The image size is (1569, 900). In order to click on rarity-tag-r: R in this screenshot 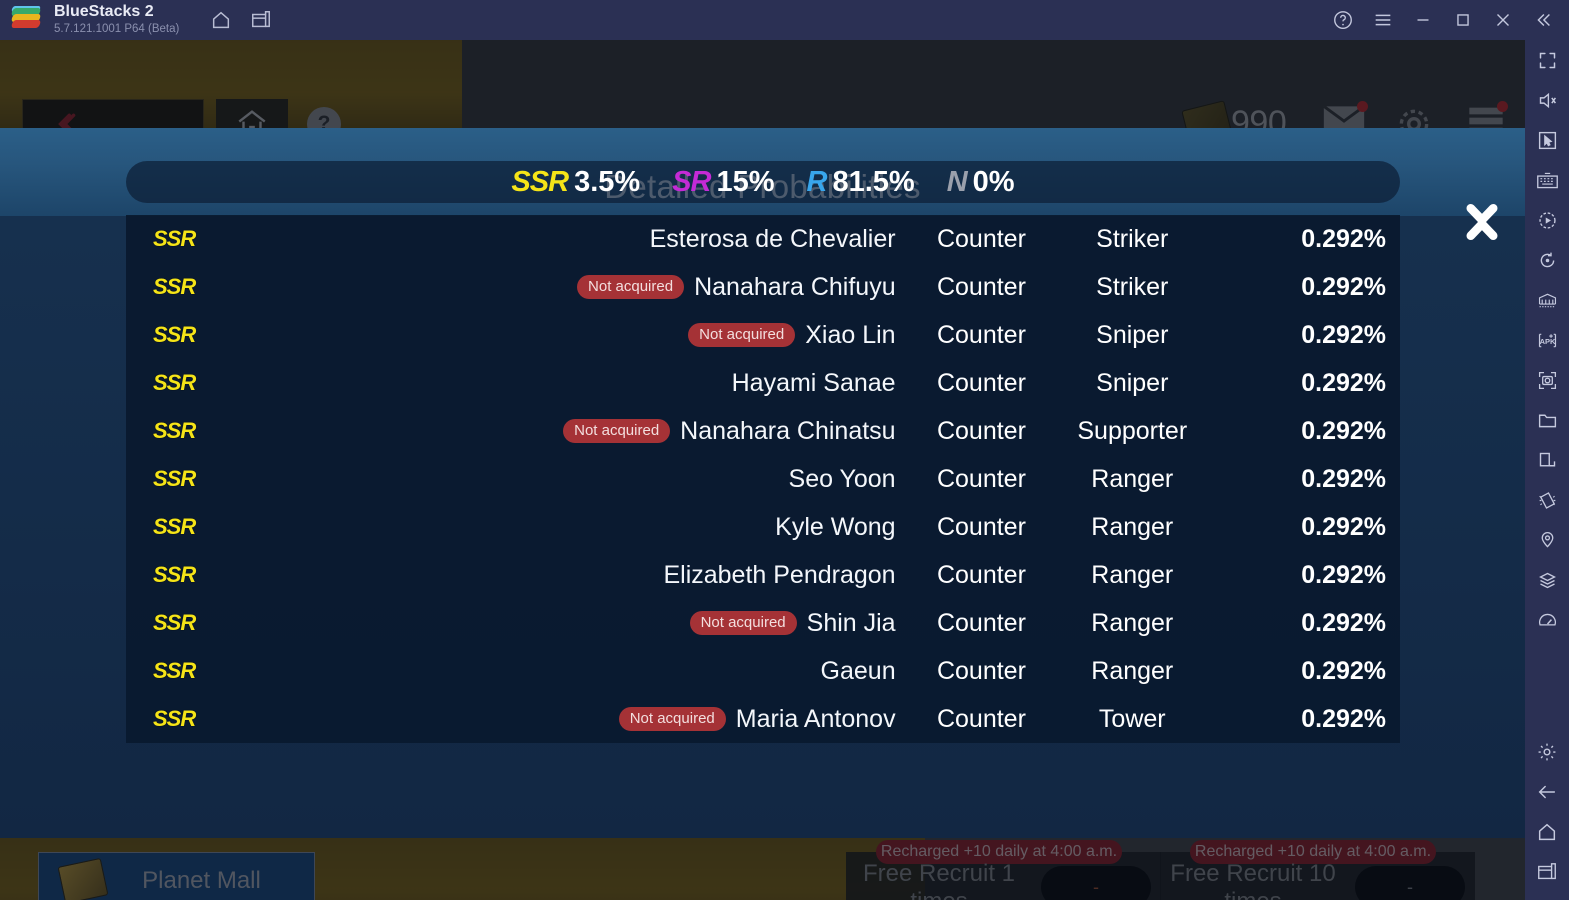, I will do `click(817, 181)`.